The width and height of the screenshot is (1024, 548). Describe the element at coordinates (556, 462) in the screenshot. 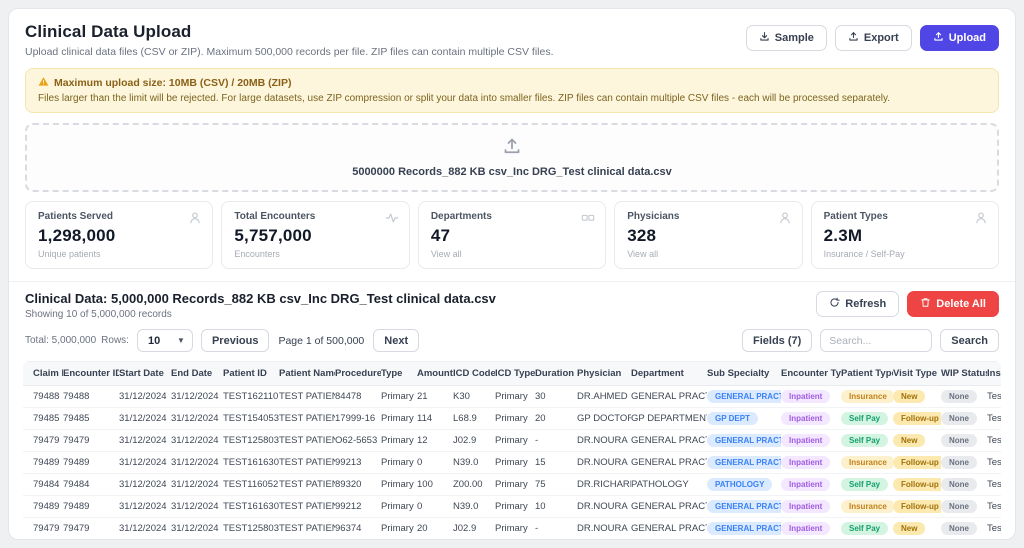

I see `table-cell: 15` at that location.